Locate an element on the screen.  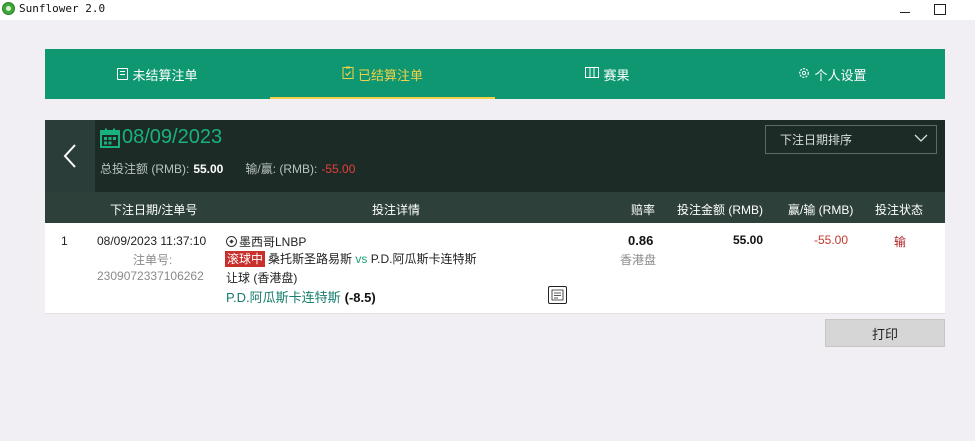
tab-results: 赛果 is located at coordinates (607, 74).